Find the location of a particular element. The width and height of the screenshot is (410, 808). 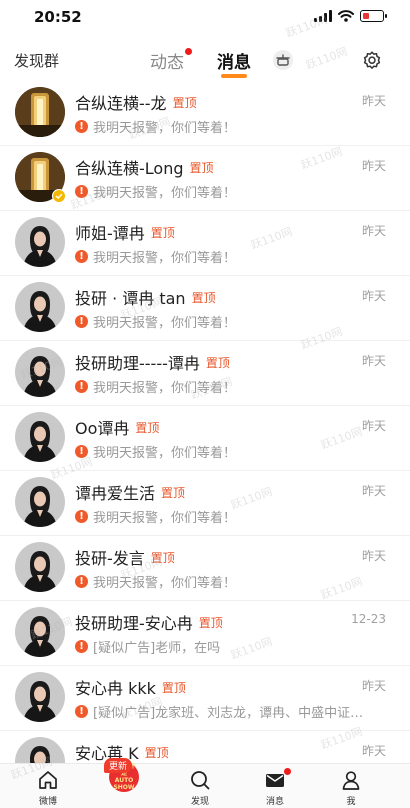

chat-preview: [疑似广告]老师，在吗 is located at coordinates (157, 648).